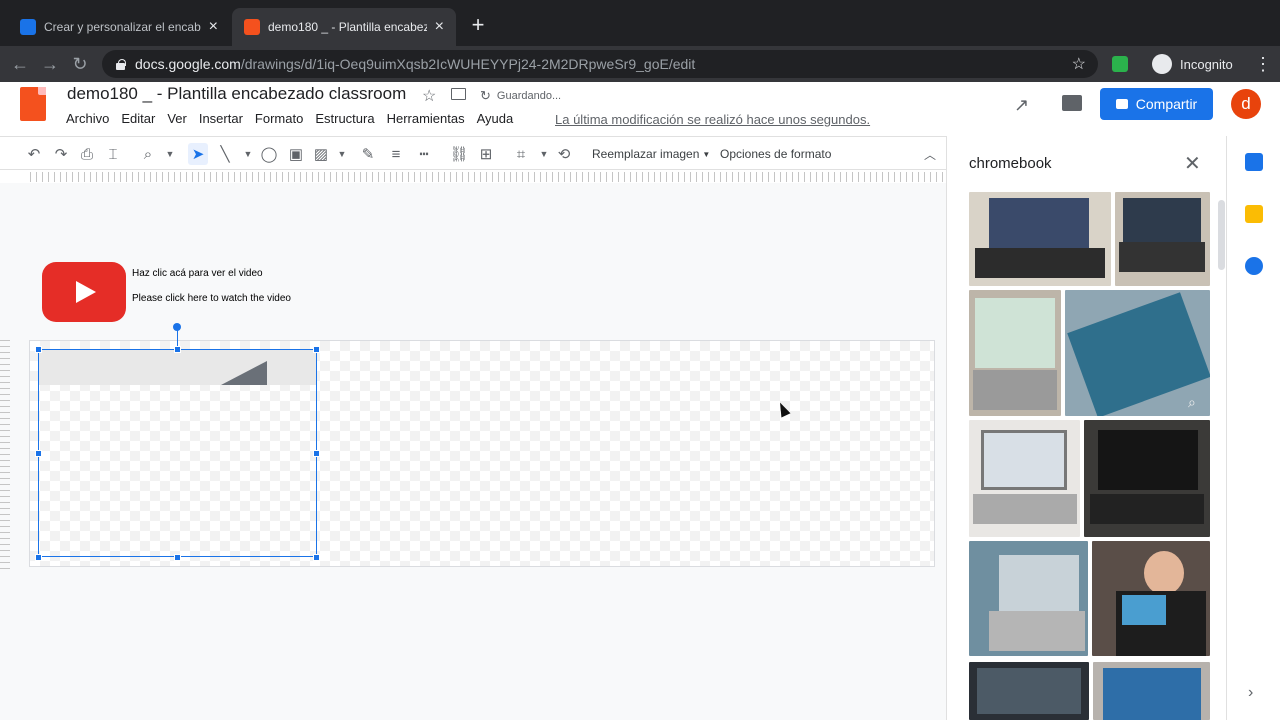  What do you see at coordinates (177, 327) in the screenshot?
I see `rotate-handle` at bounding box center [177, 327].